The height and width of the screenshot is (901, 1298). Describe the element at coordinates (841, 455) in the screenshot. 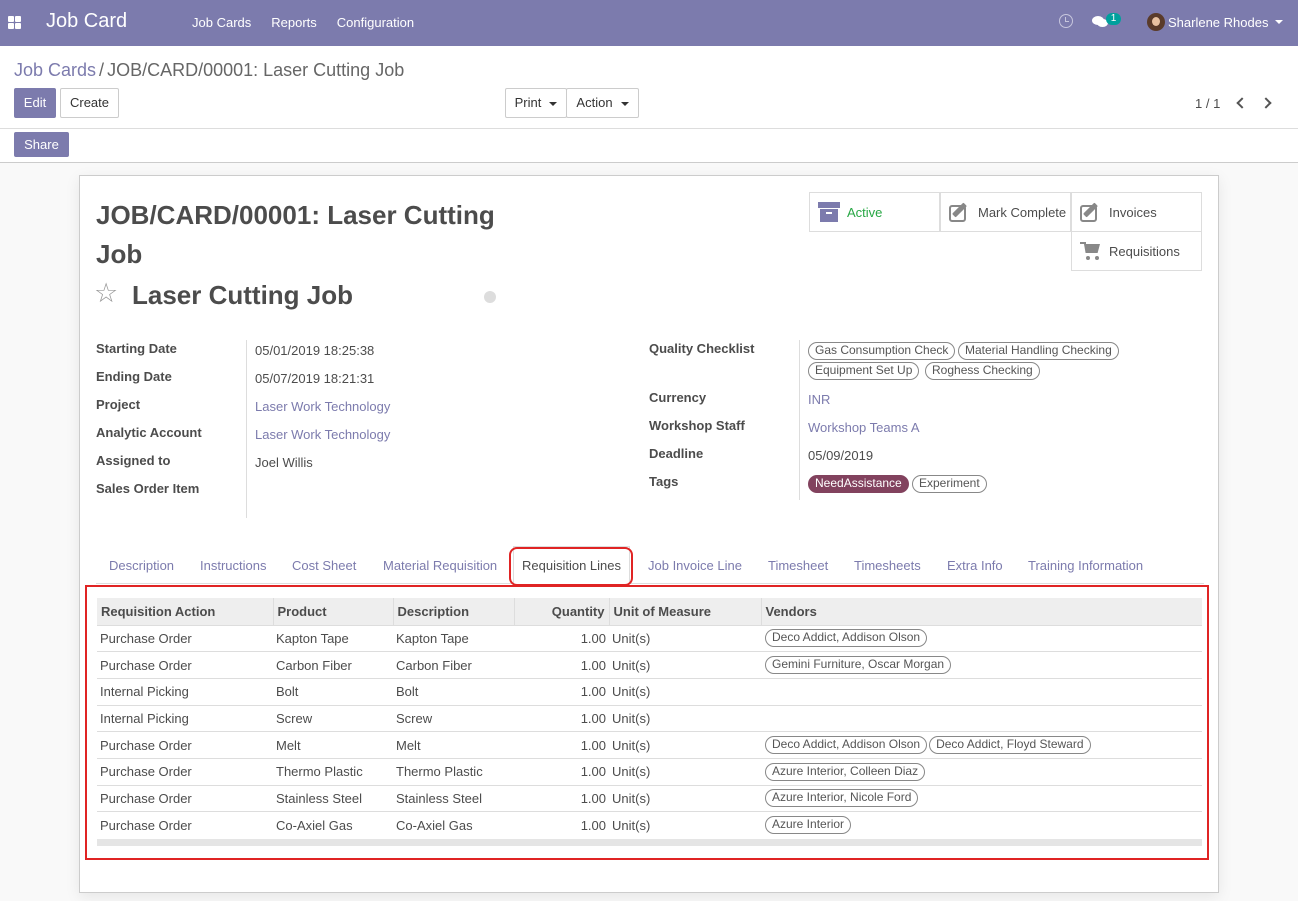

I see `field-deadline: 05/09/2019` at that location.